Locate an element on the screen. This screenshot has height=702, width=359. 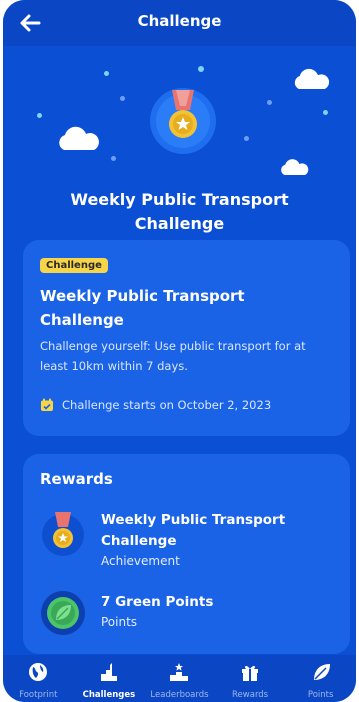
nav-item-rewards: Rewards is located at coordinates (250, 678).